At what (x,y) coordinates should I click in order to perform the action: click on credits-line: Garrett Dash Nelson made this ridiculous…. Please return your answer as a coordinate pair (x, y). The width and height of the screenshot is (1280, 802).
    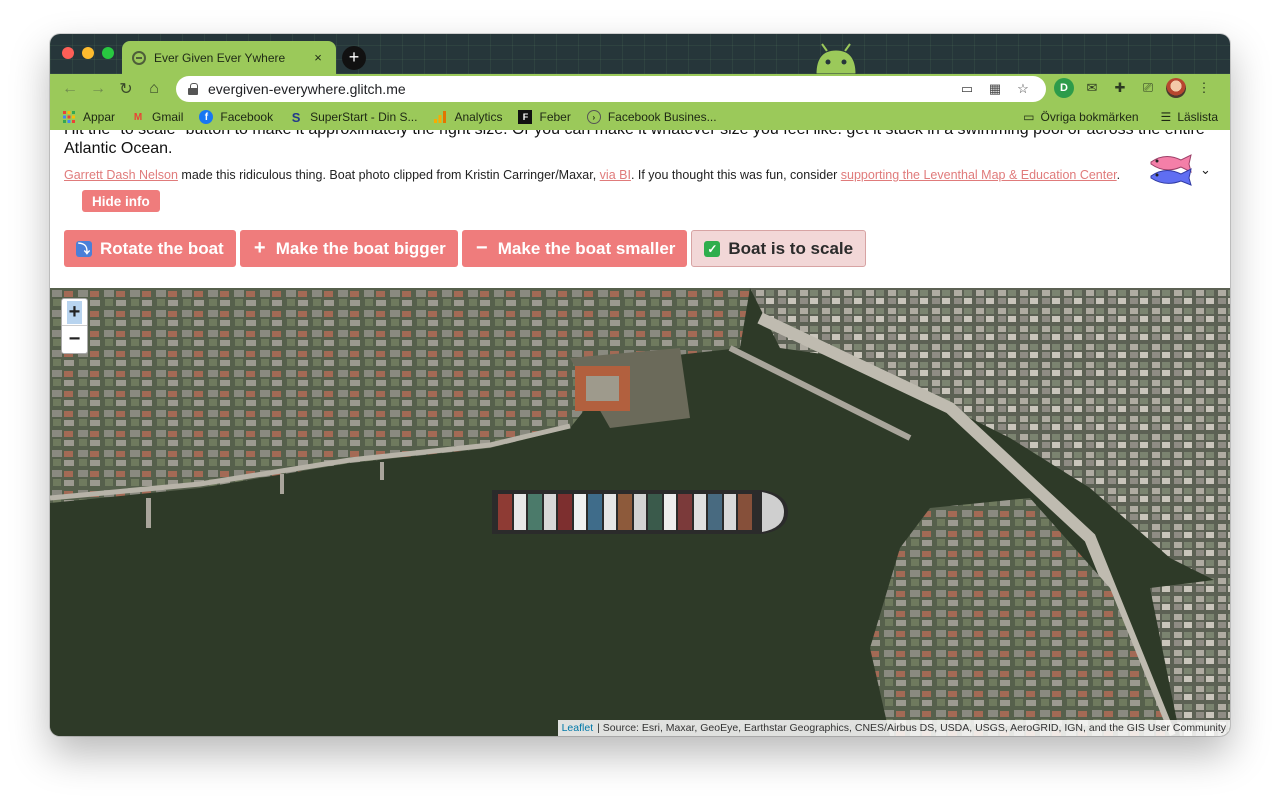
    Looking at the image, I should click on (592, 175).